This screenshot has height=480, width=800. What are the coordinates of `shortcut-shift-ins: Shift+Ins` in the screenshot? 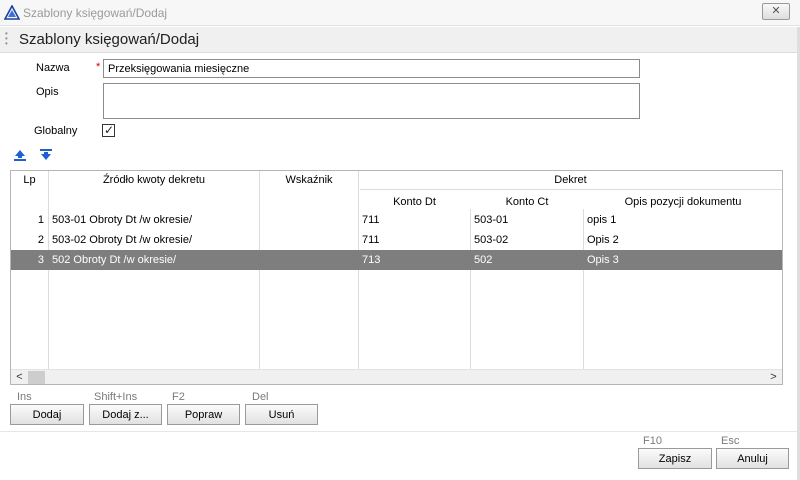 It's located at (116, 397).